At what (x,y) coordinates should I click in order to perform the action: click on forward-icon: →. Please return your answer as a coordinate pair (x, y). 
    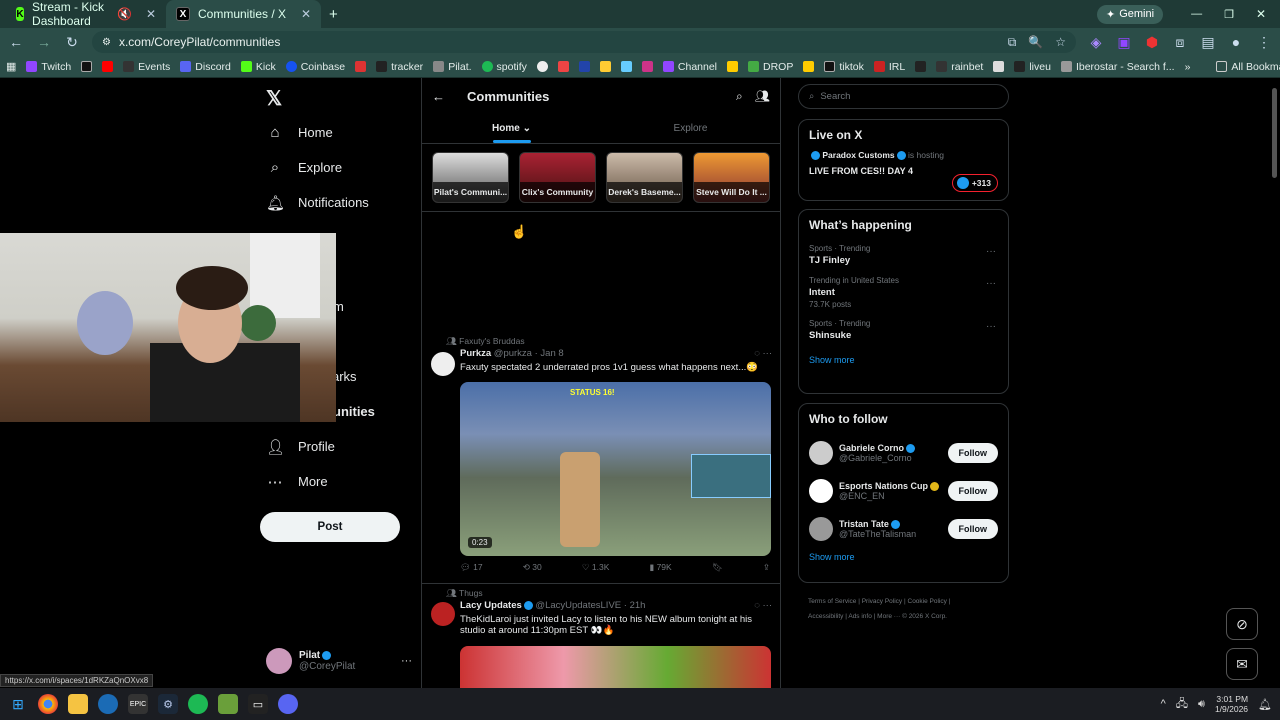
    Looking at the image, I should click on (44, 42).